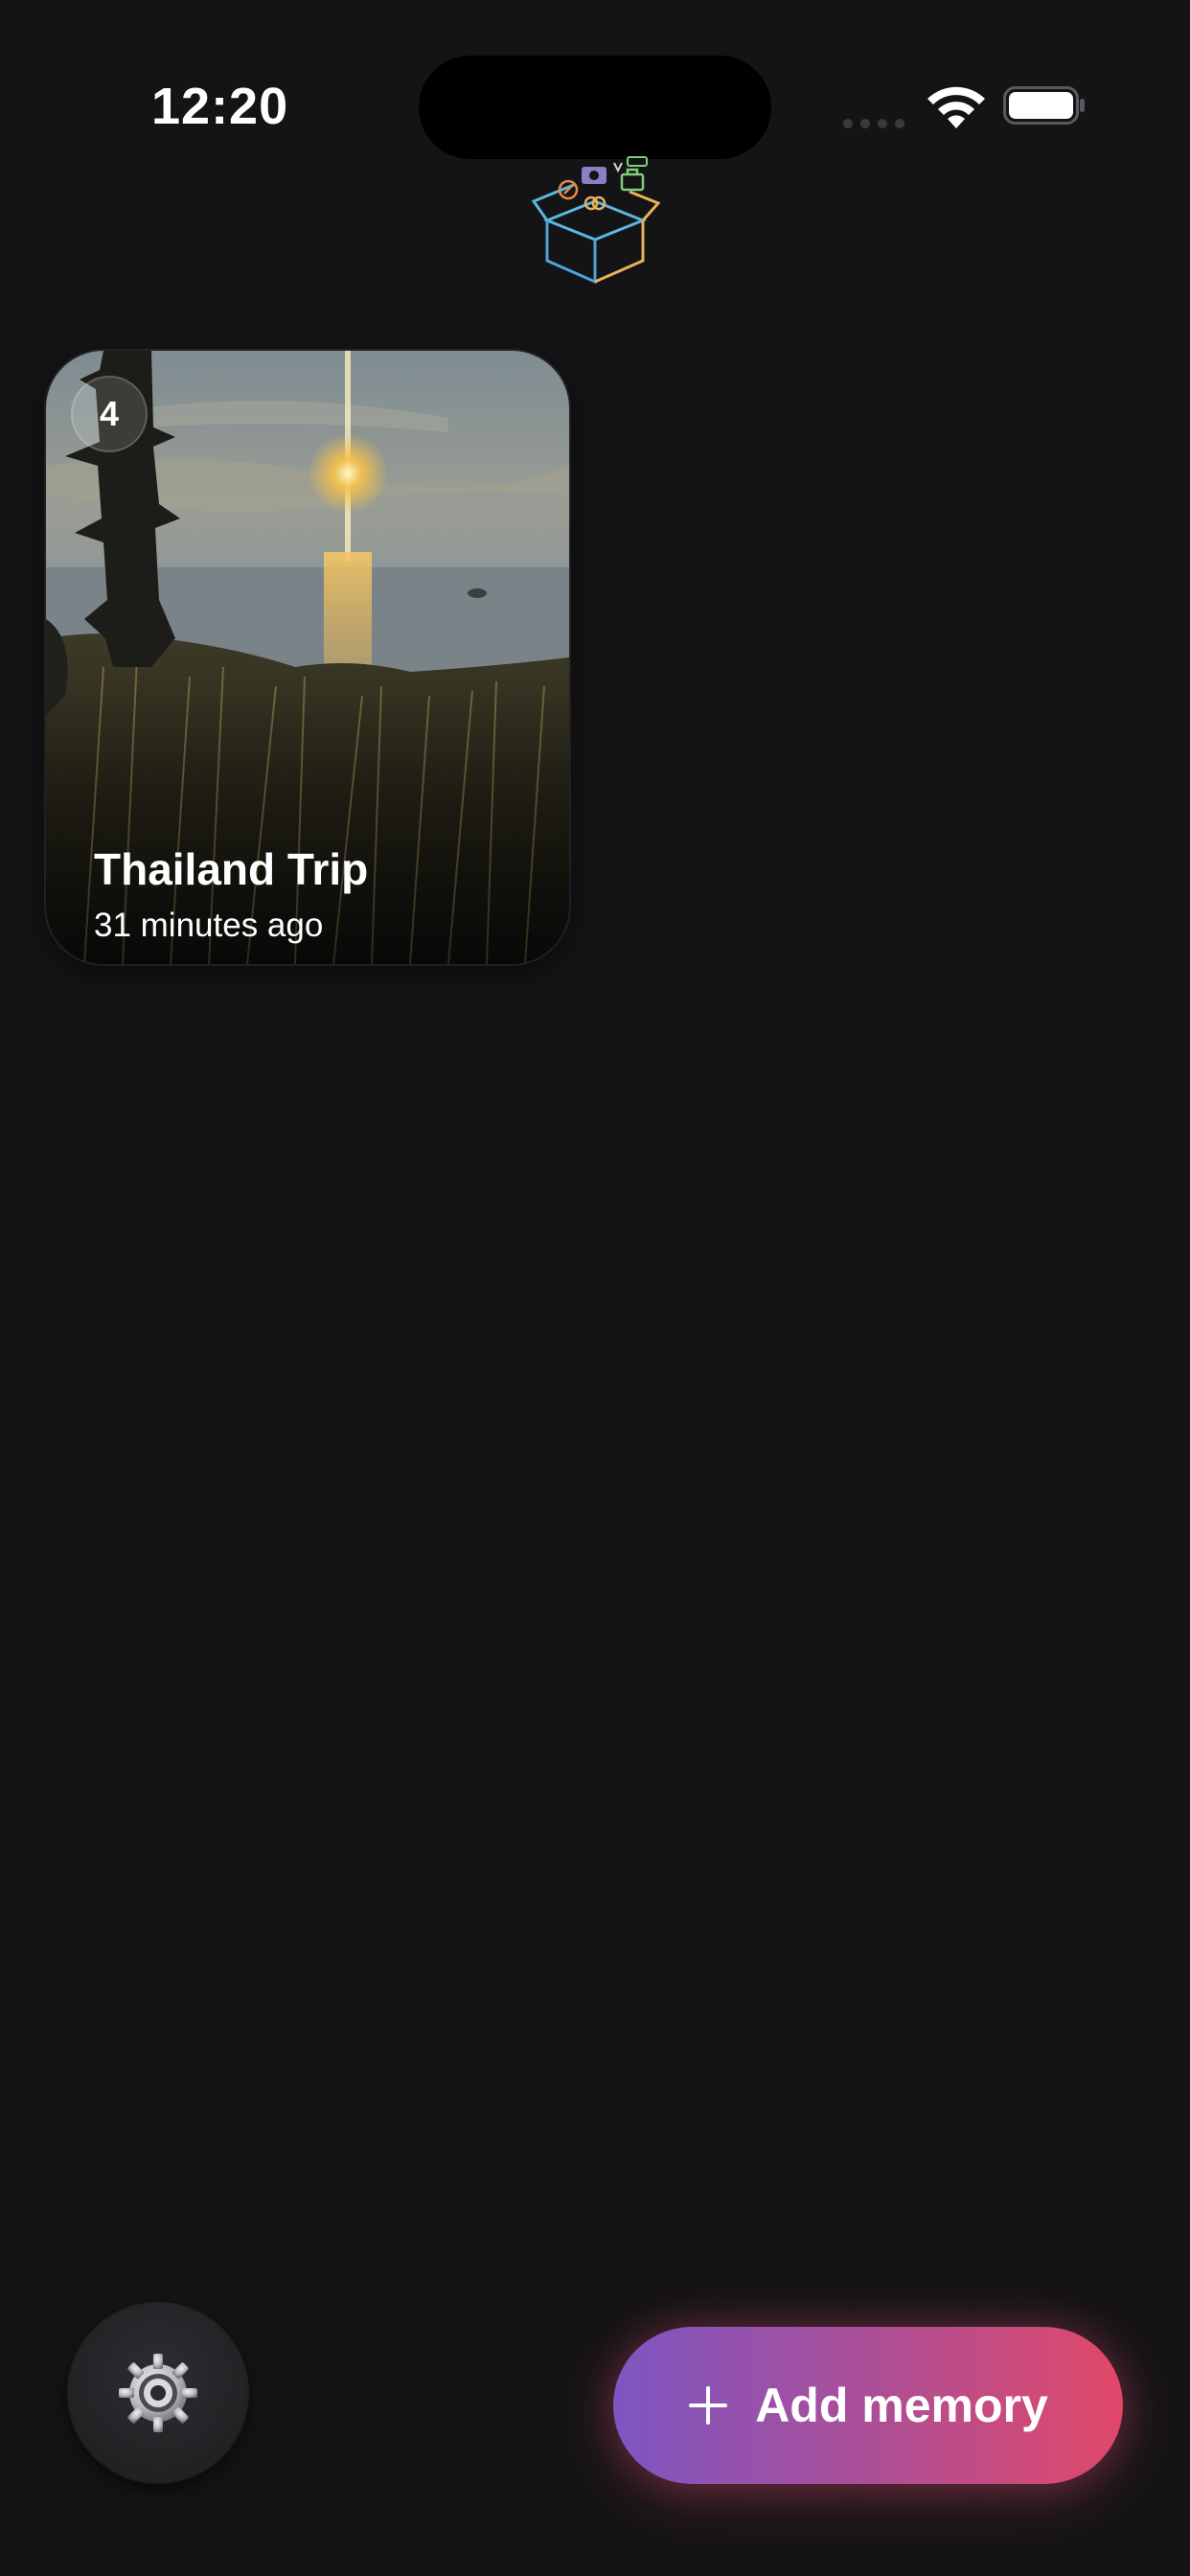 The image size is (1190, 2576). Describe the element at coordinates (595, 107) in the screenshot. I see `dynamic-island` at that location.